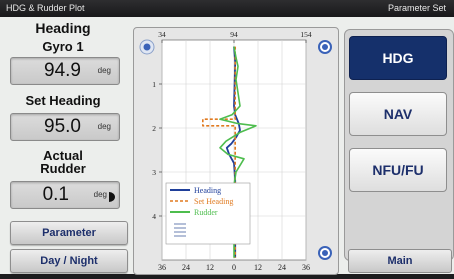 The height and width of the screenshot is (279, 454). I want to click on gyro-value-box: 94.9 deg, so click(65, 71).